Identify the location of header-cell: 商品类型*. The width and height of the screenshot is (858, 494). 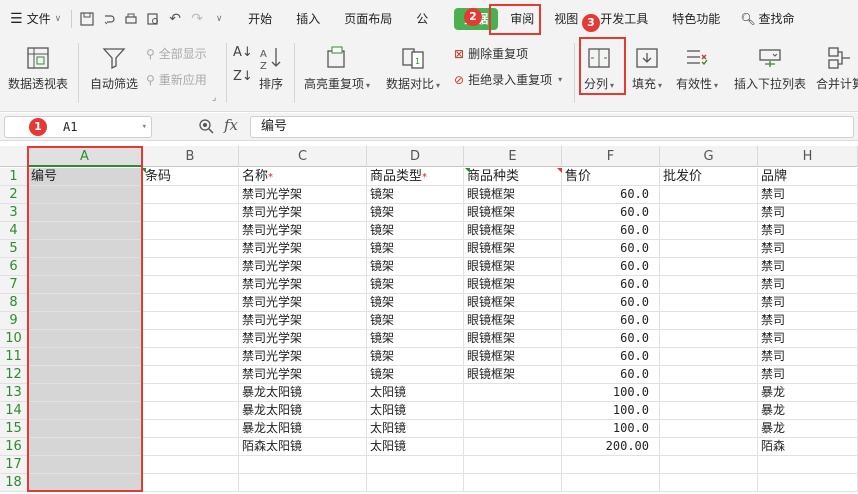
(415, 177).